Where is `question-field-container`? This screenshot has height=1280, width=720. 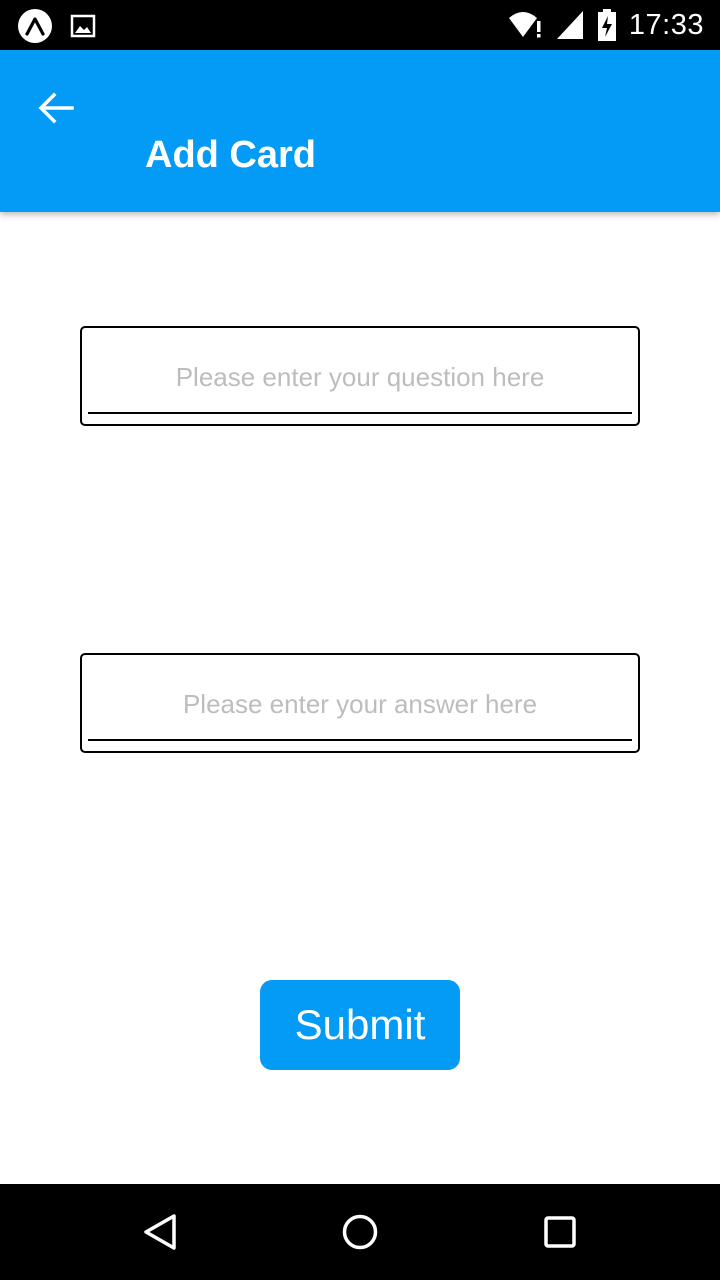
question-field-container is located at coordinates (360, 376).